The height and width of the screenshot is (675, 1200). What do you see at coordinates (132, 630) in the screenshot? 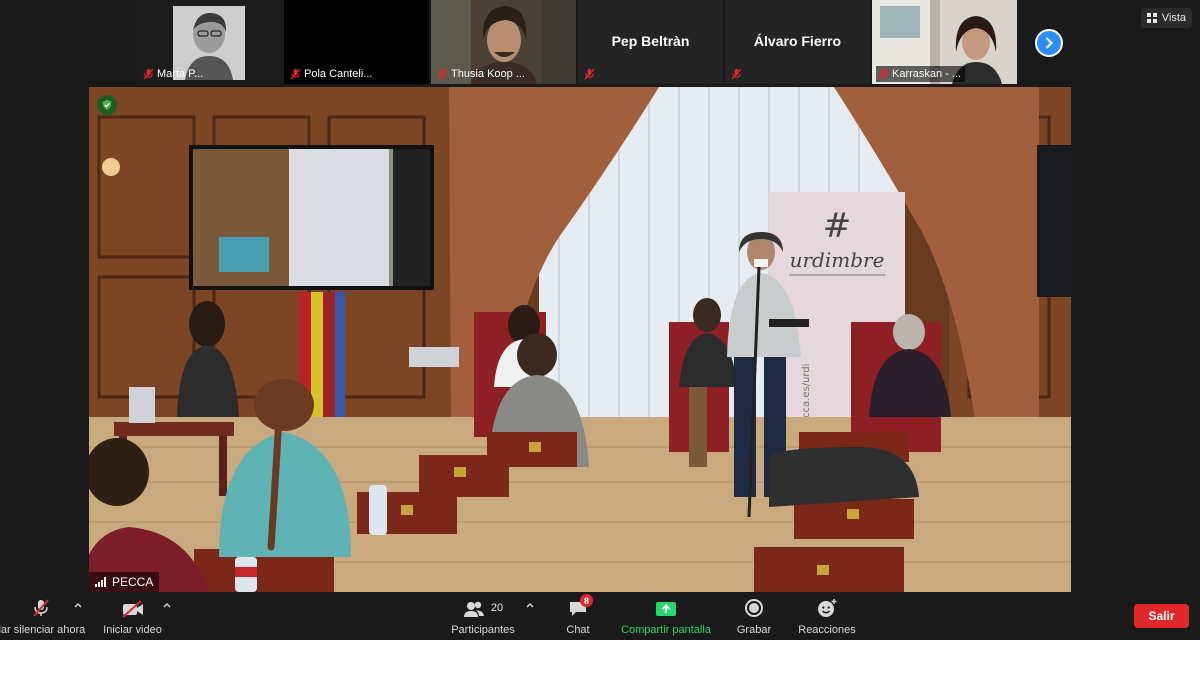
I see `start-video-label: Iniciar video` at bounding box center [132, 630].